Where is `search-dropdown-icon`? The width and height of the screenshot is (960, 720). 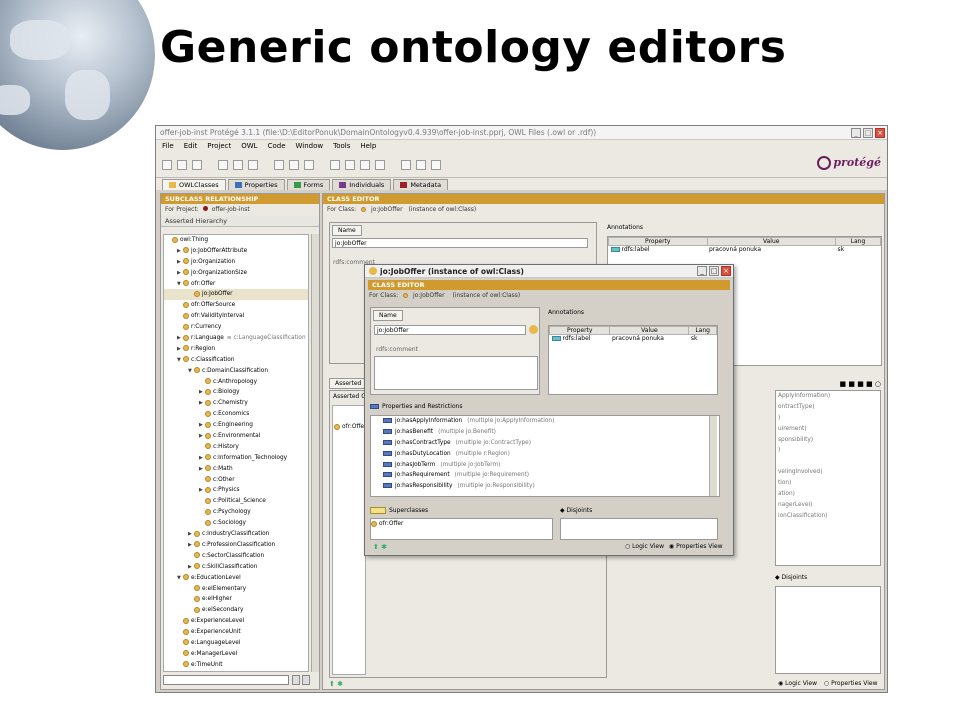
search-dropdown-icon is located at coordinates (296, 680).